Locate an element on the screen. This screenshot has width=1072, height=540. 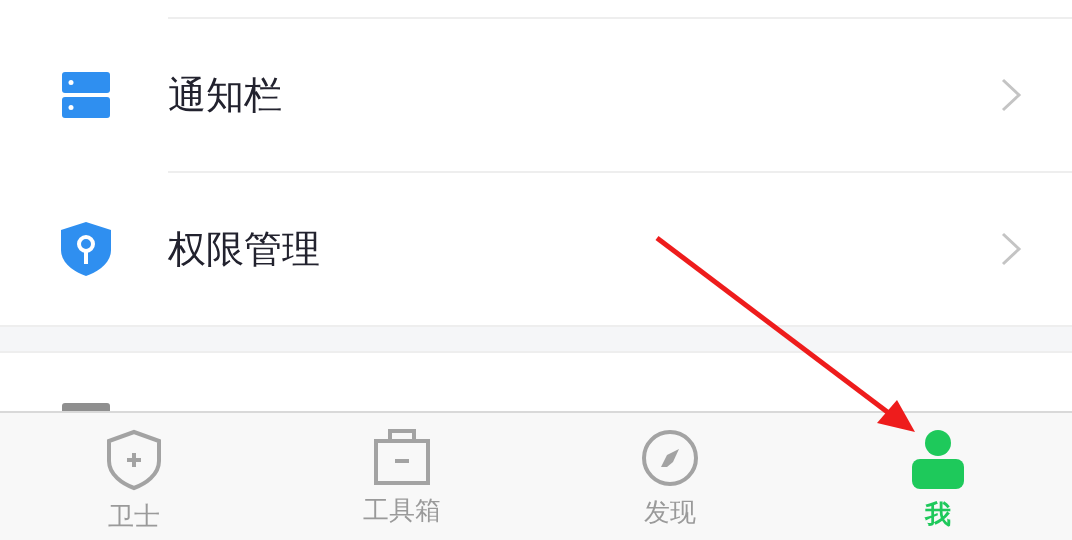
row-label: 通知栏 is located at coordinates (225, 95).